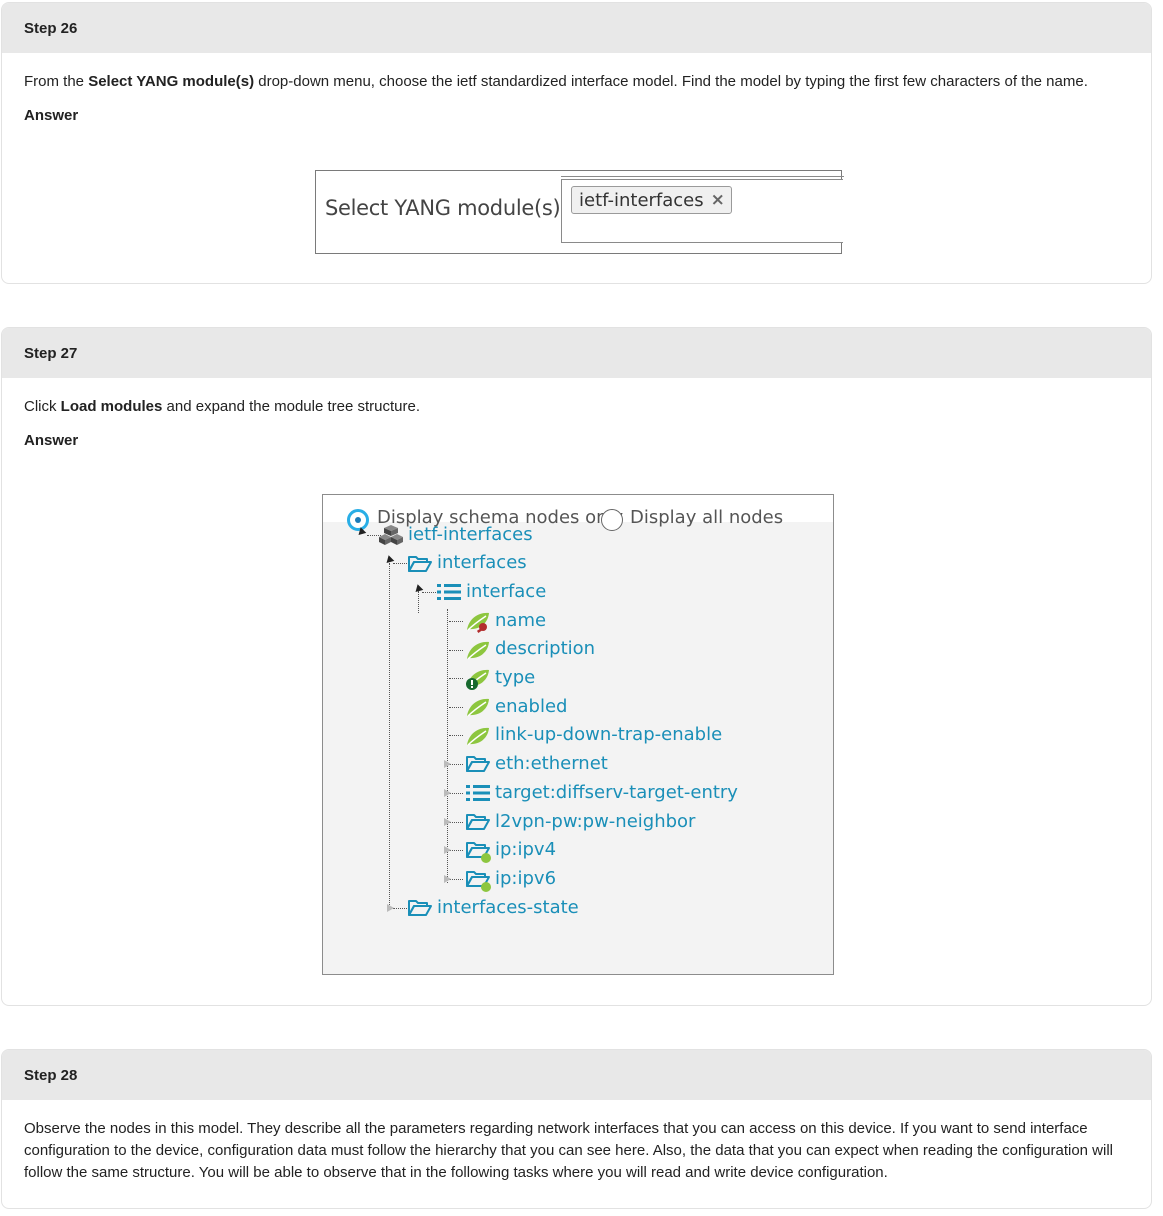  What do you see at coordinates (707, 517) in the screenshot?
I see `radio-all-nodes-label: Display all nodes` at bounding box center [707, 517].